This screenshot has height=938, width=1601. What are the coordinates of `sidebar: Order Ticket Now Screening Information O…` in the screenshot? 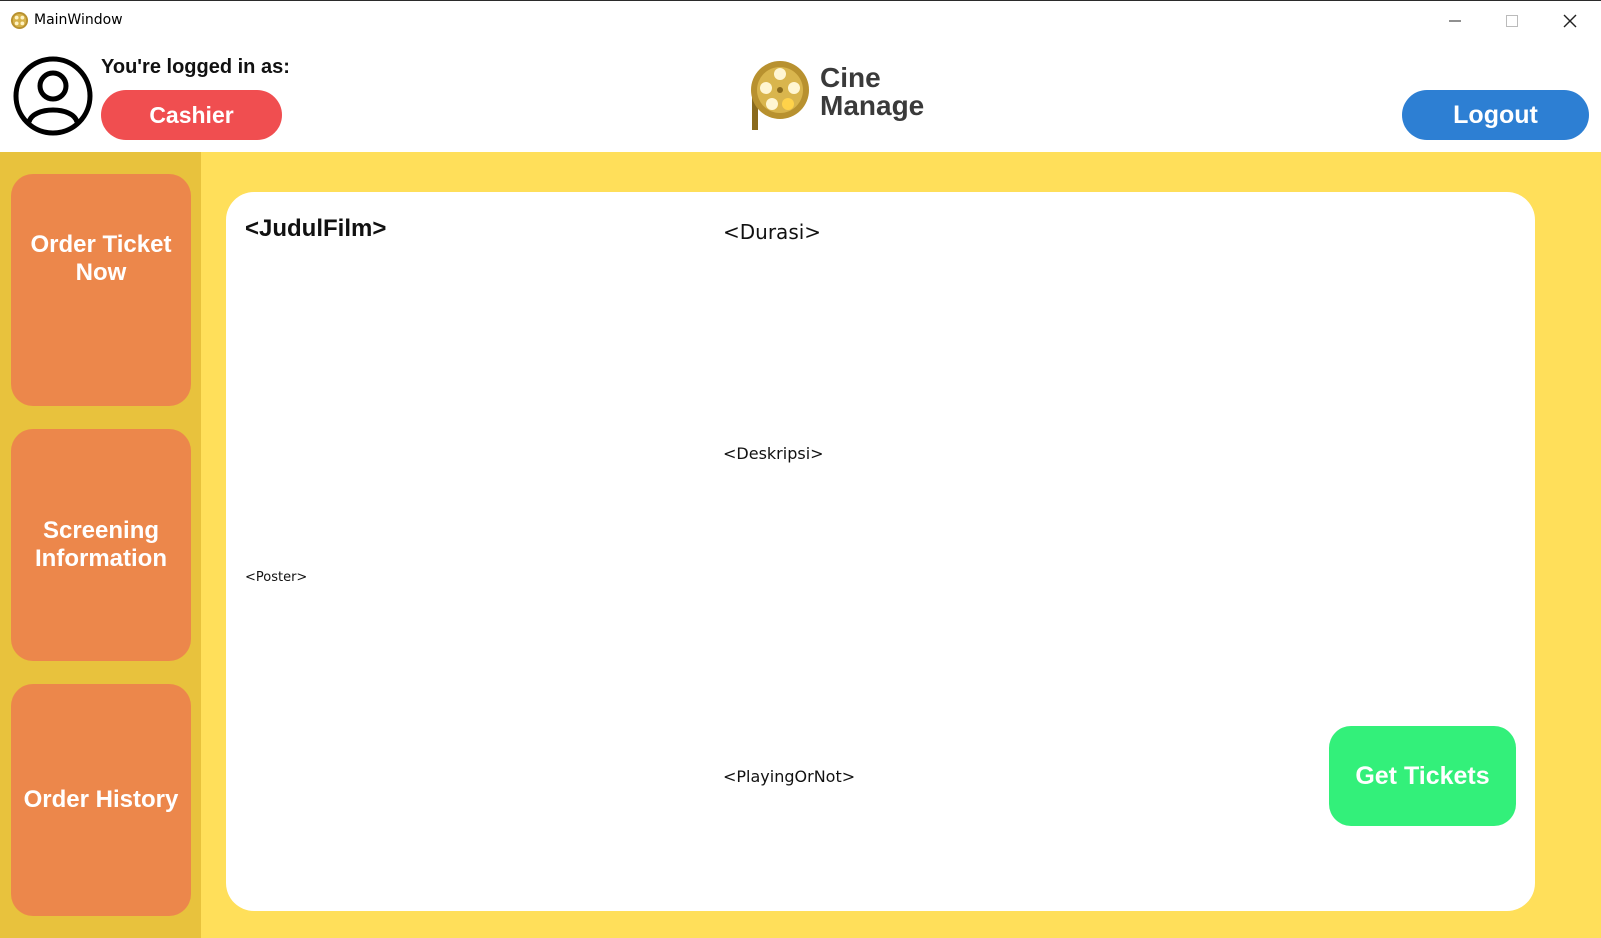 It's located at (100, 545).